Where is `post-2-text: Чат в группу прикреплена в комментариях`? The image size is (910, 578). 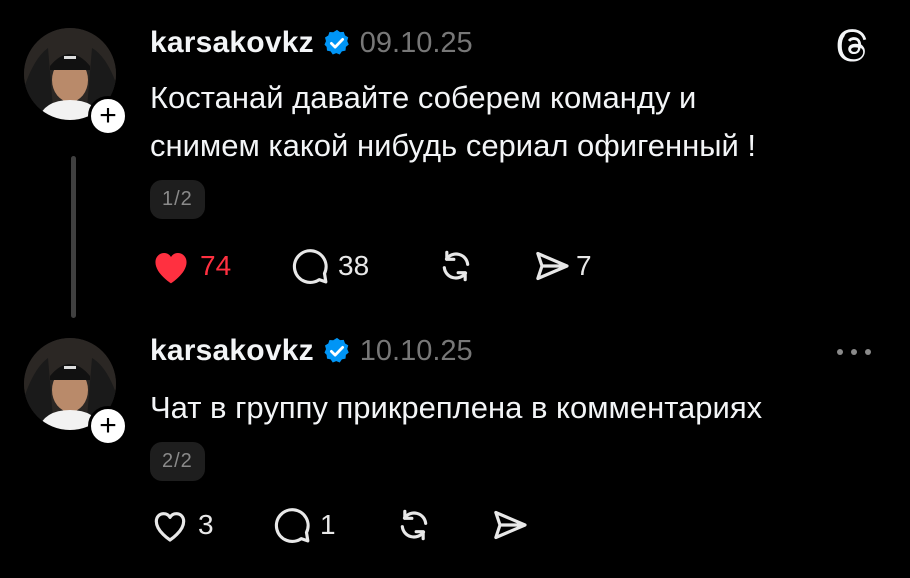
post-2-text: Чат в группу прикреплена в комментариях is located at coordinates (456, 408).